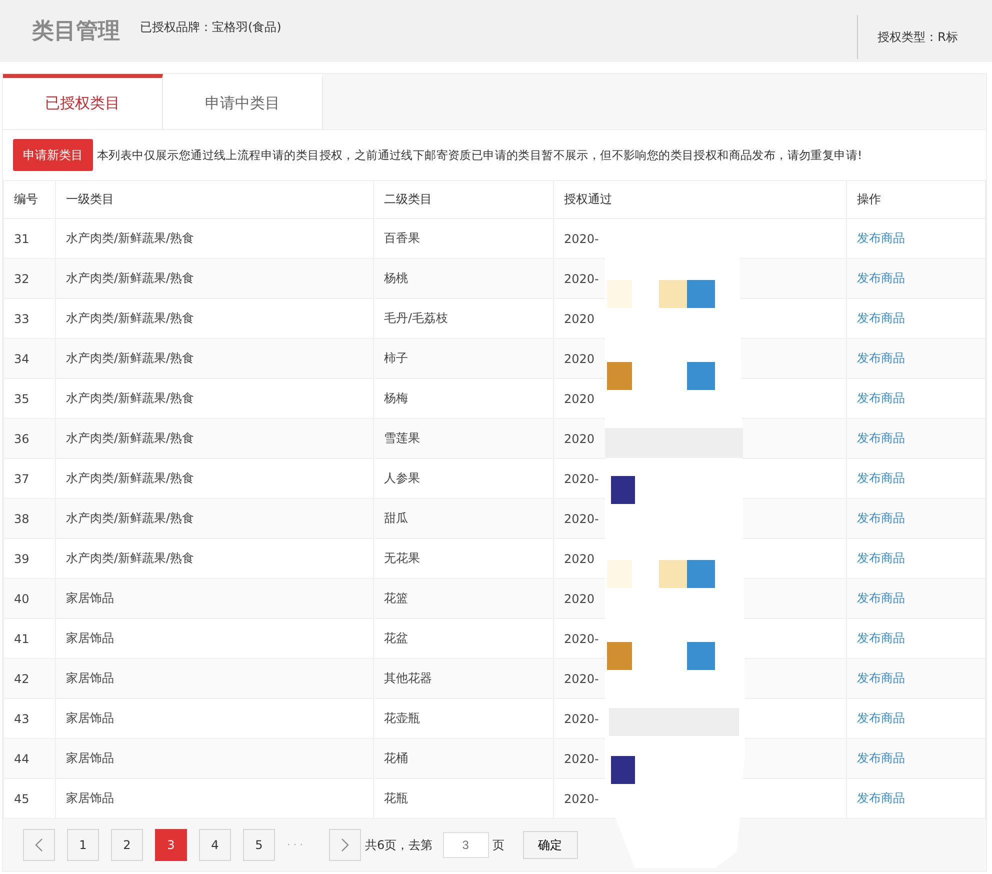 Image resolution: width=992 pixels, height=874 pixels. I want to click on page-button: 3, so click(171, 845).